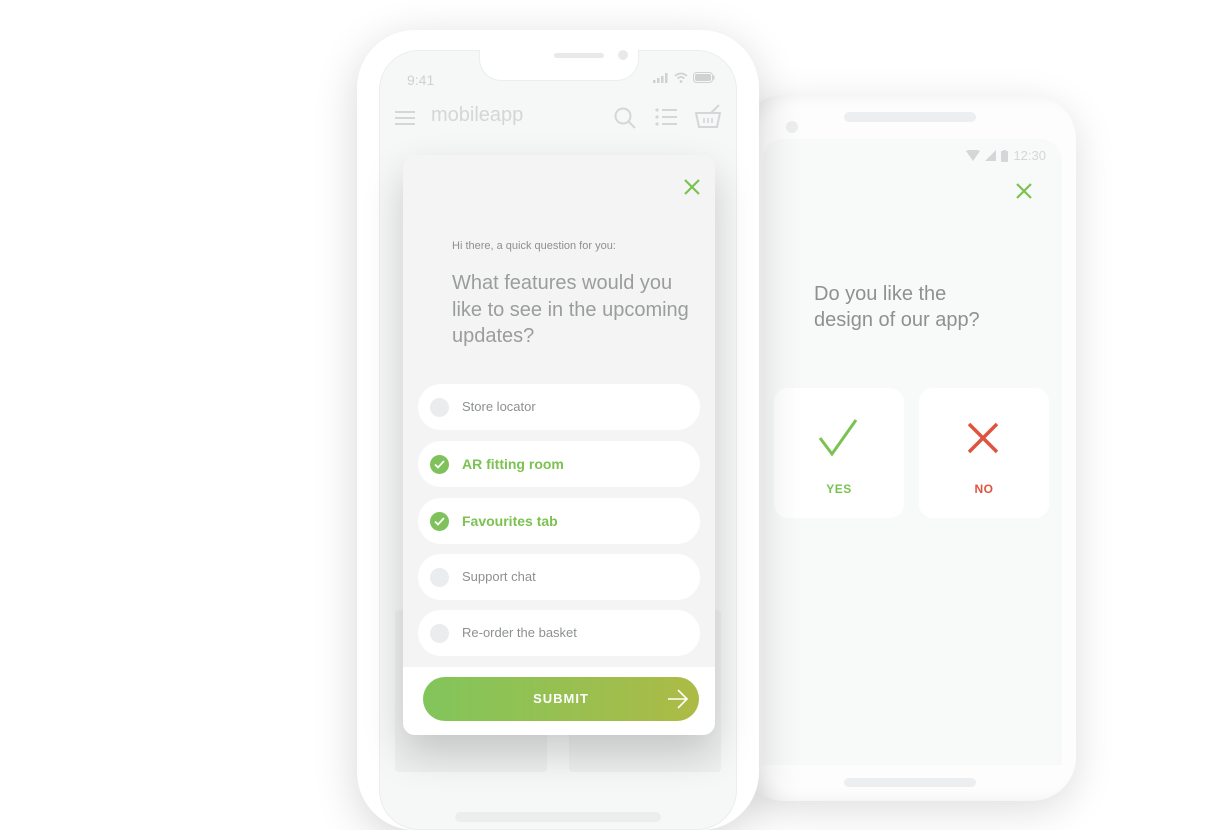 The height and width of the screenshot is (830, 1232). What do you see at coordinates (897, 307) in the screenshot?
I see `android-question: Do you like the design of our app?` at bounding box center [897, 307].